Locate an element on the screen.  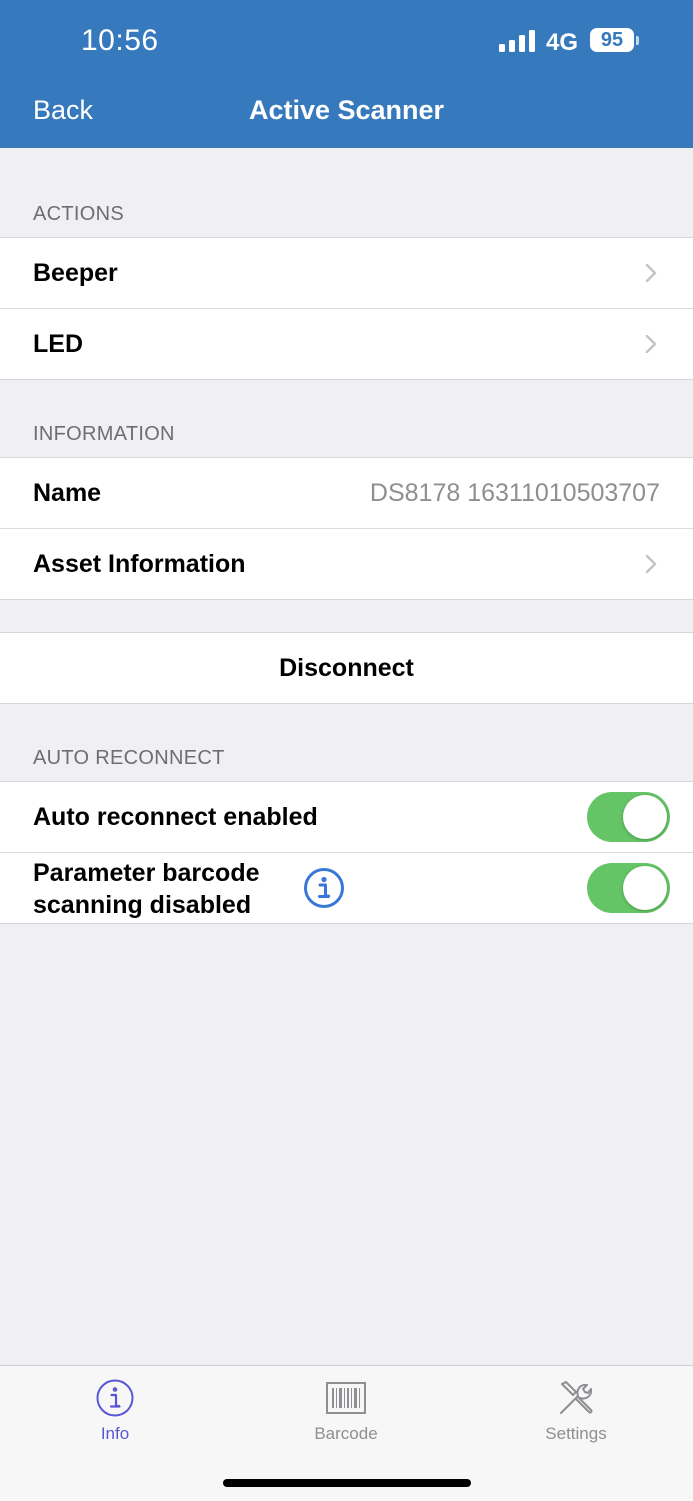
disconnect-label: Disconnect is located at coordinates (346, 668).